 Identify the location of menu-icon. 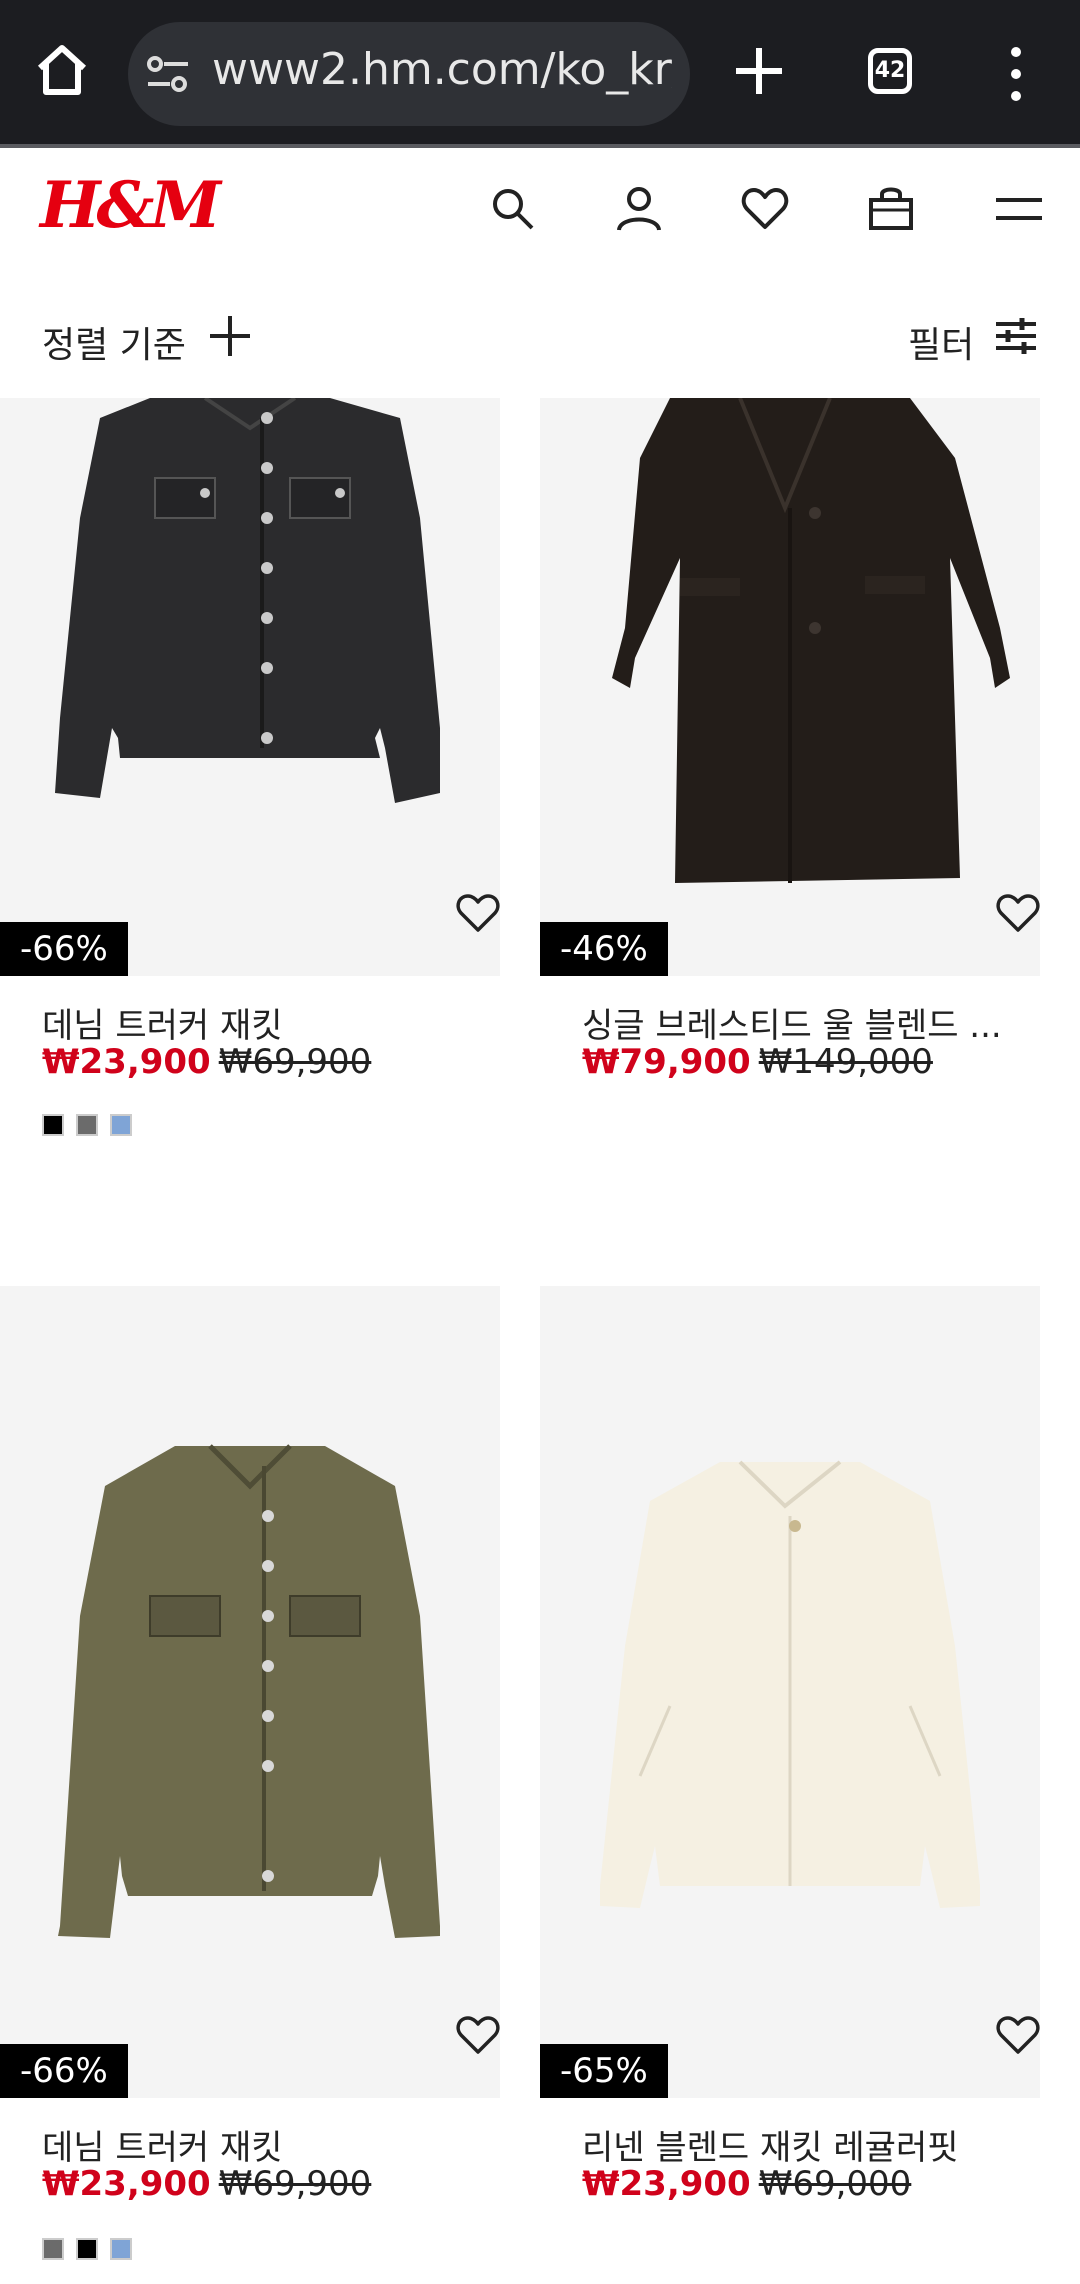
(1019, 209).